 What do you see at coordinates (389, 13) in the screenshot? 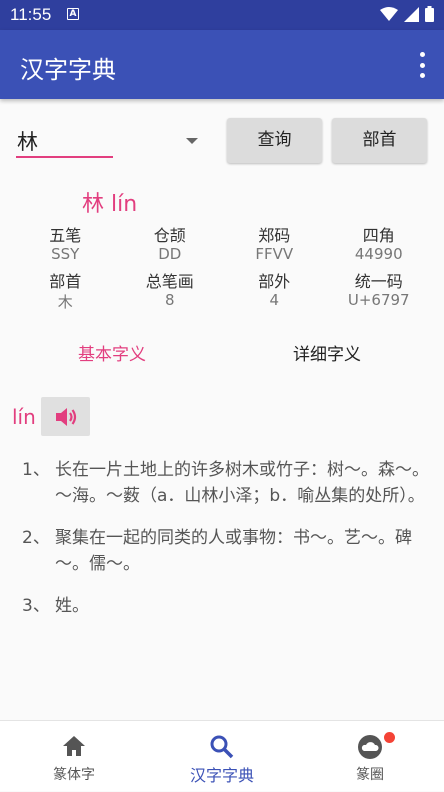
I see `wifi-icon` at bounding box center [389, 13].